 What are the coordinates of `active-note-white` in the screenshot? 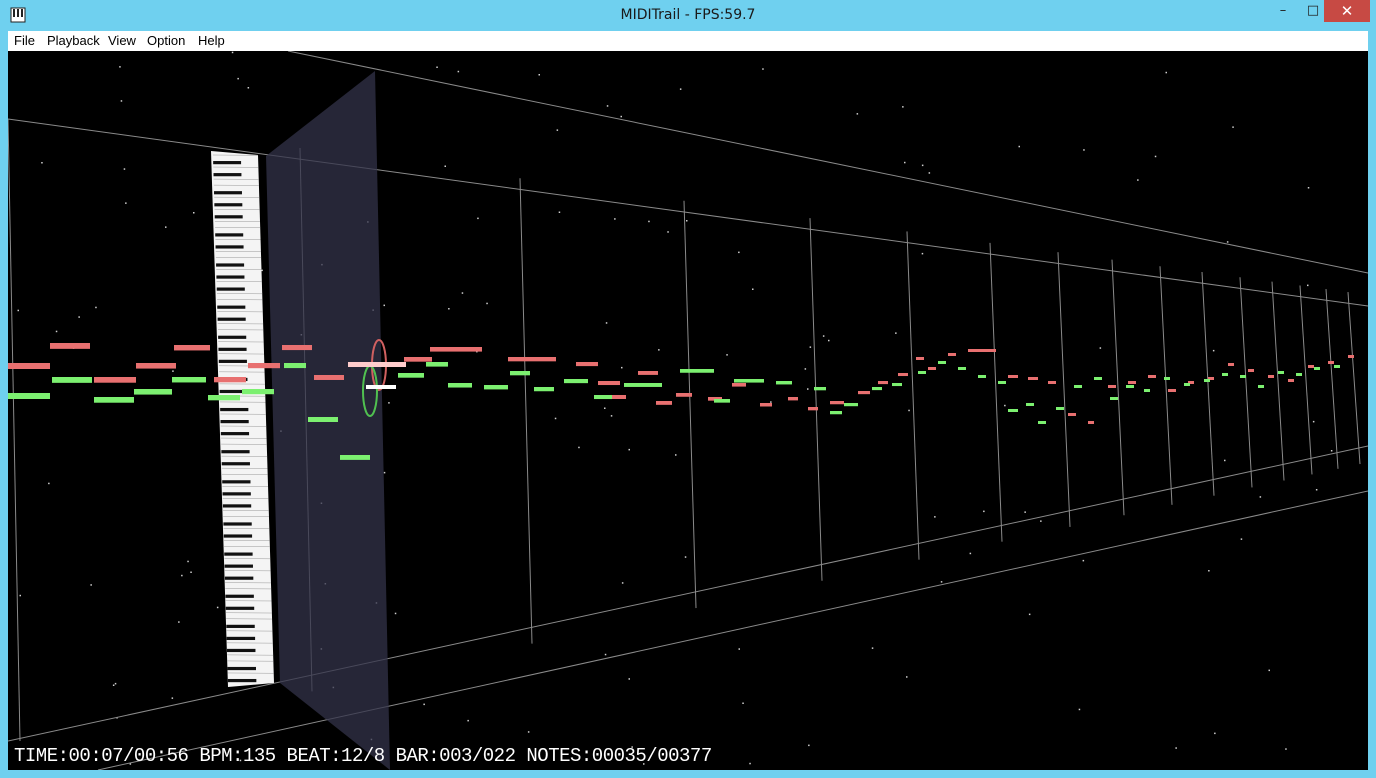 It's located at (381, 387).